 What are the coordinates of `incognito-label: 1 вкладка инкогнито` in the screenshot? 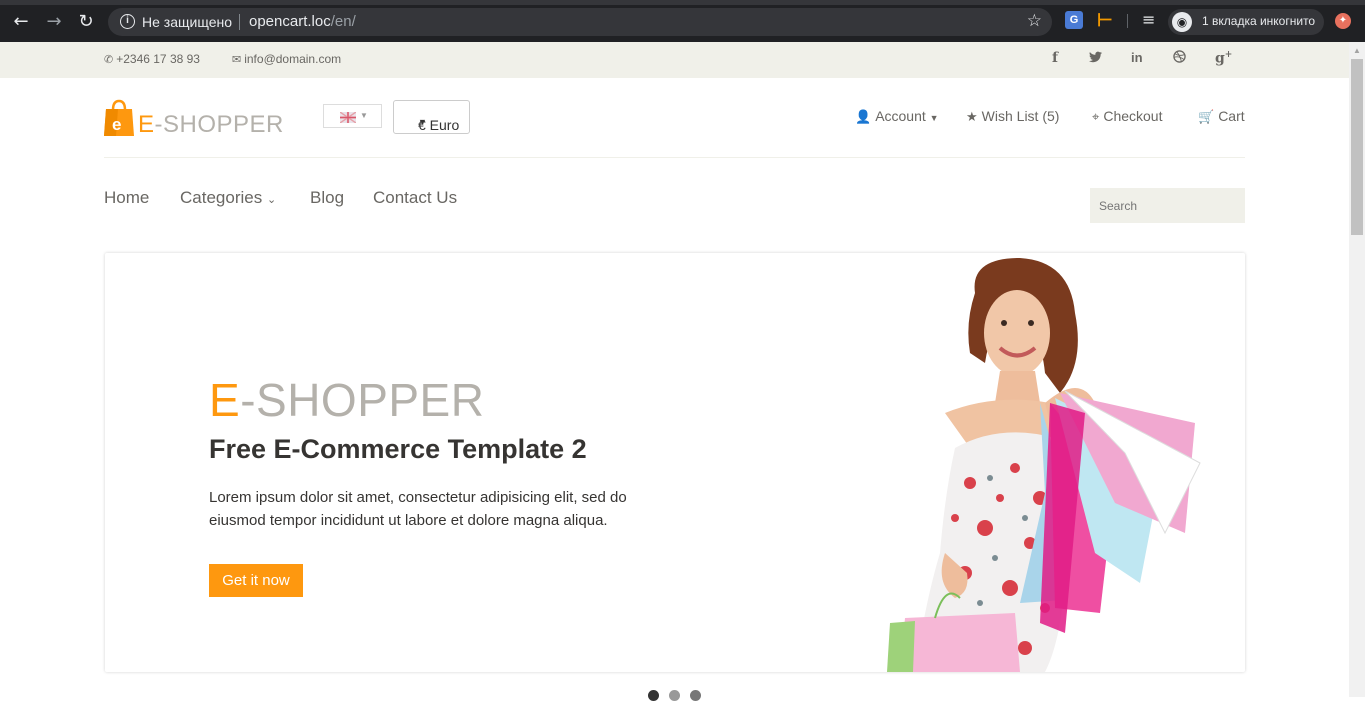 It's located at (1259, 21).